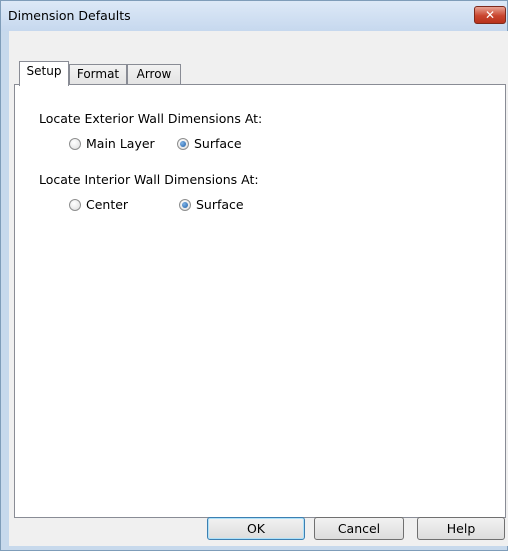  I want to click on cancel-button: Cancel, so click(359, 528).